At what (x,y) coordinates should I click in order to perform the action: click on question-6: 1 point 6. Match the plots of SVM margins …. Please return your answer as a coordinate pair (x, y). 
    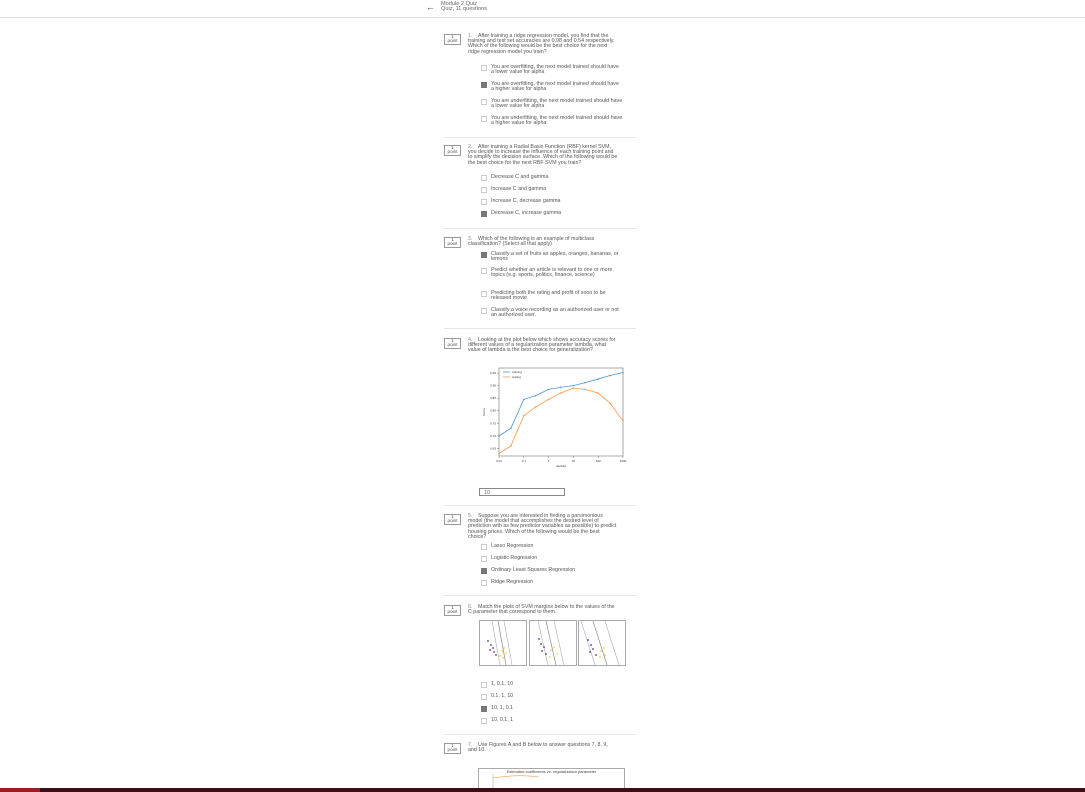
    Looking at the image, I should click on (540, 666).